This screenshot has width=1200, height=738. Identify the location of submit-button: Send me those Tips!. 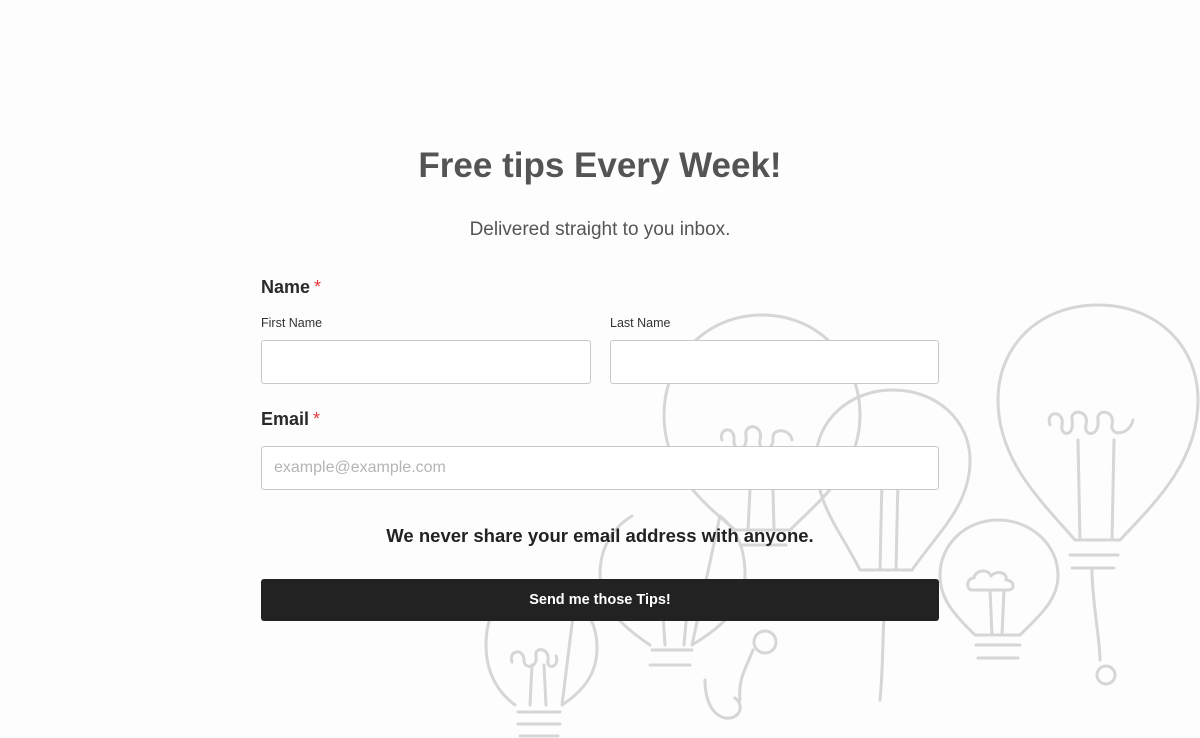
(600, 600).